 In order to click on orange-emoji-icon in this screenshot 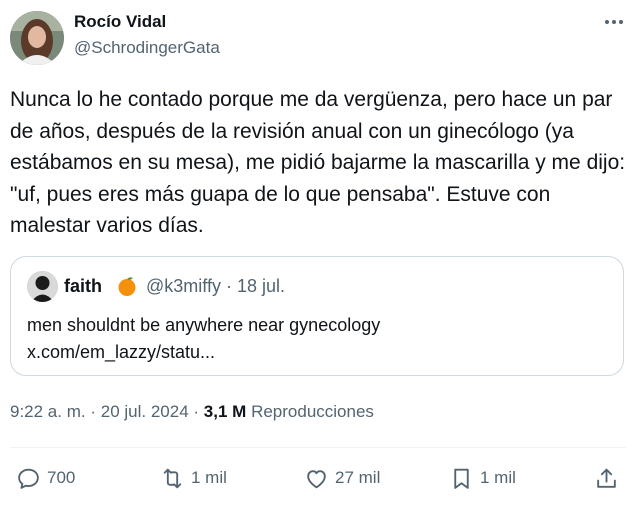, I will do `click(127, 286)`.